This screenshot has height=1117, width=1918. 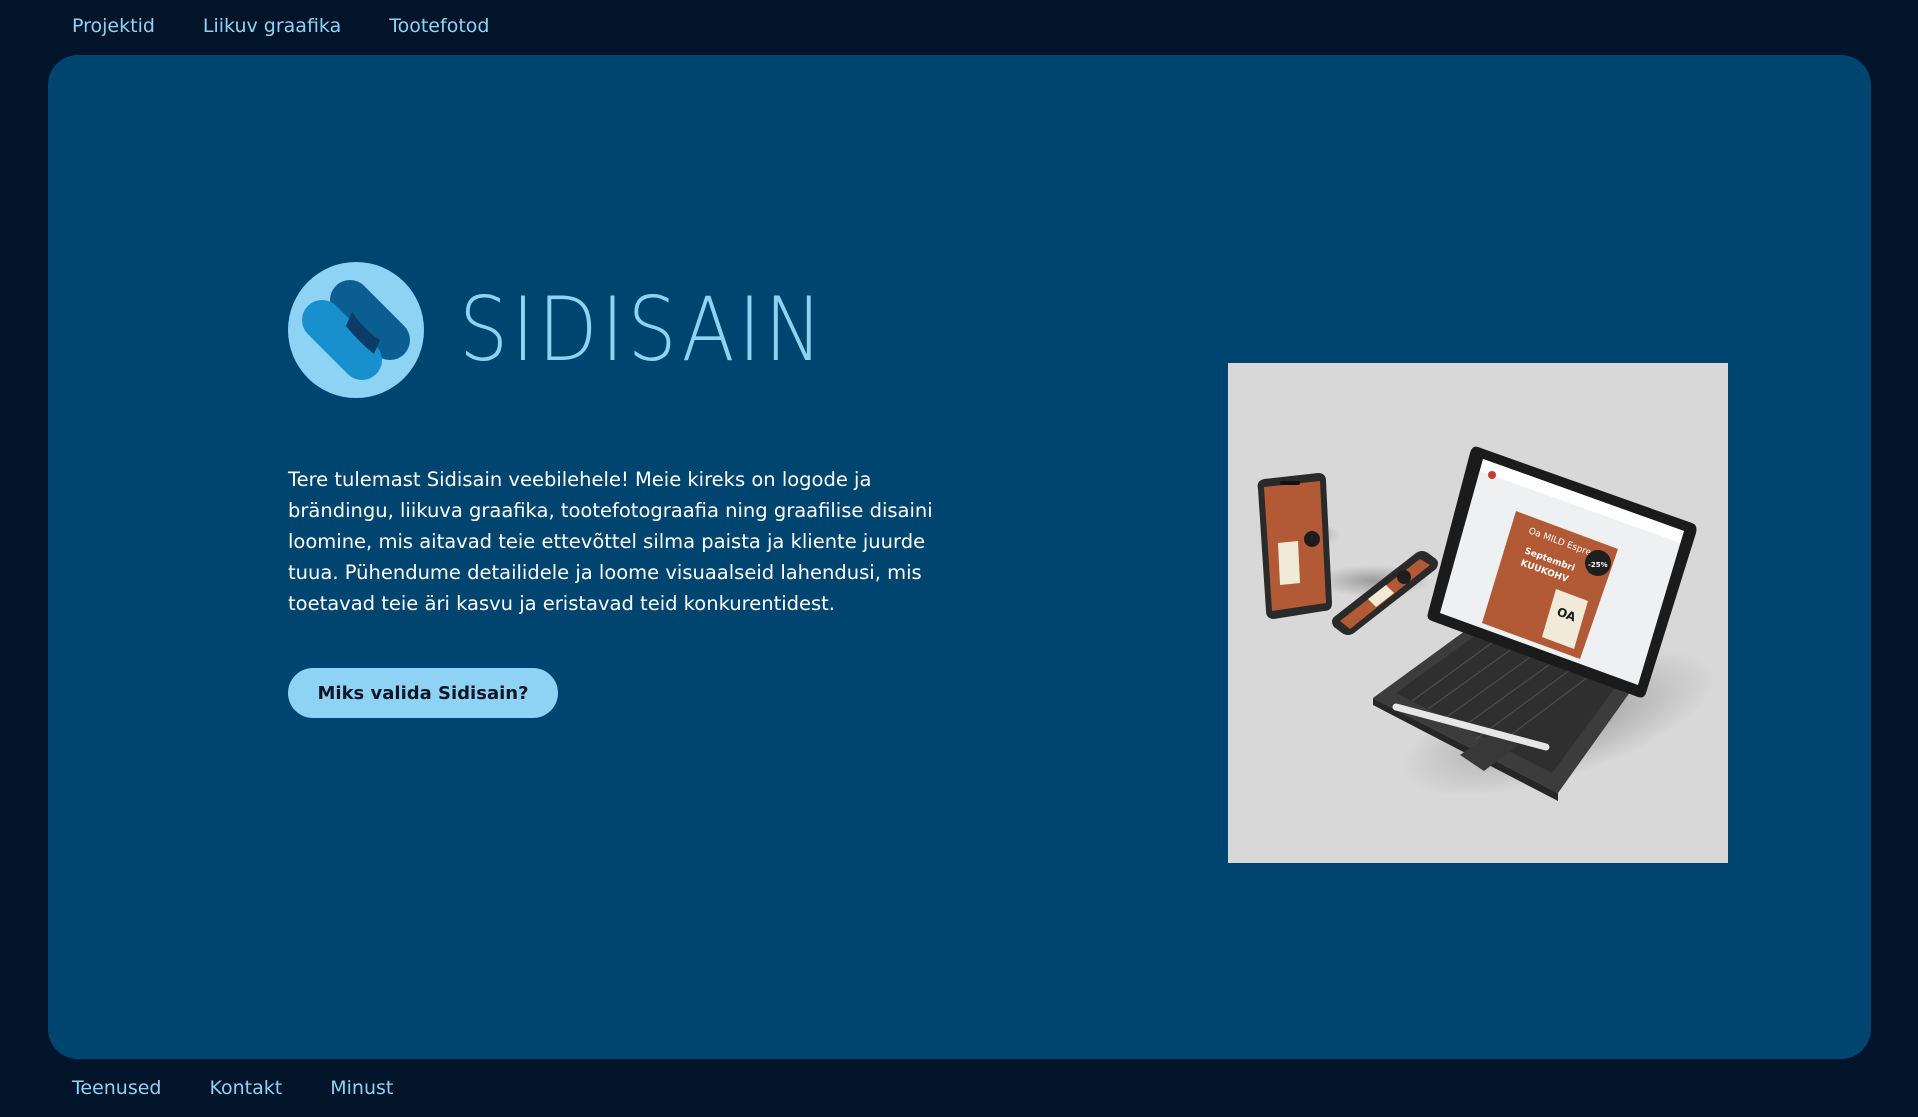 I want to click on why-choose-button: Miks valida Sidisain?, so click(x=423, y=693).